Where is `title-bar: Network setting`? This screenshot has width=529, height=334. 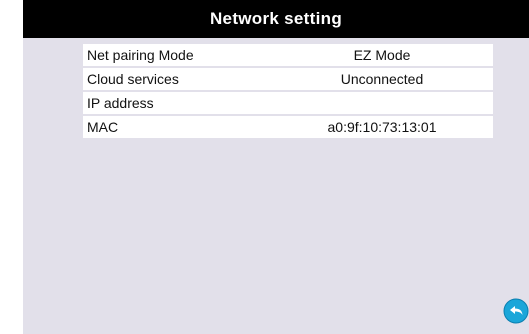
title-bar: Network setting is located at coordinates (276, 19).